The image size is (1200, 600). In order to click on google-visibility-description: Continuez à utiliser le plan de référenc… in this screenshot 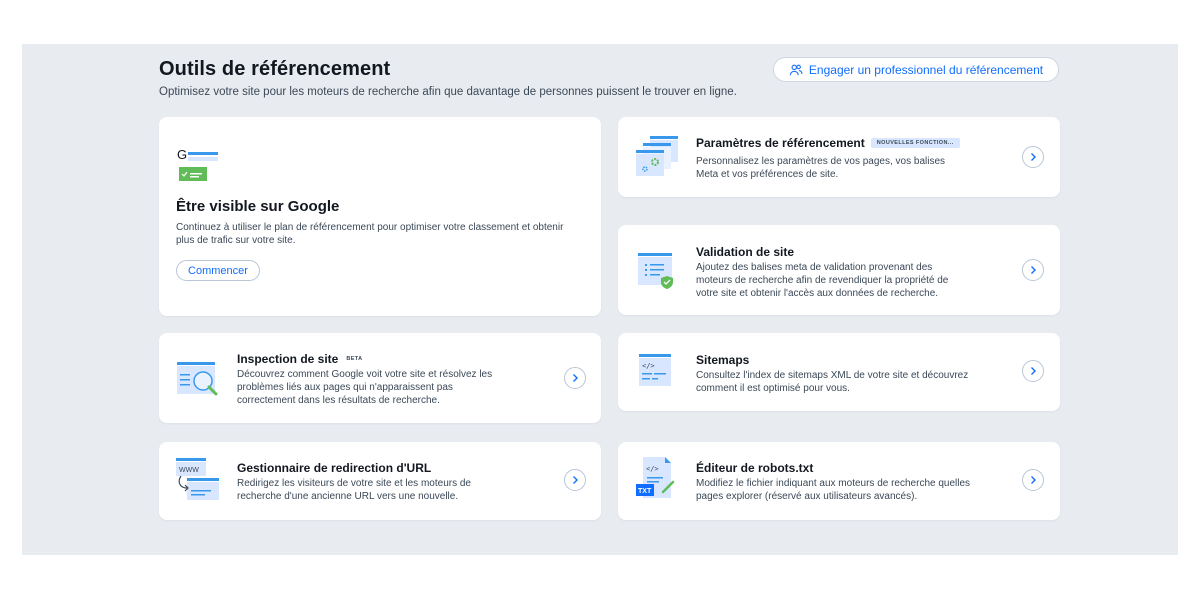, I will do `click(370, 234)`.